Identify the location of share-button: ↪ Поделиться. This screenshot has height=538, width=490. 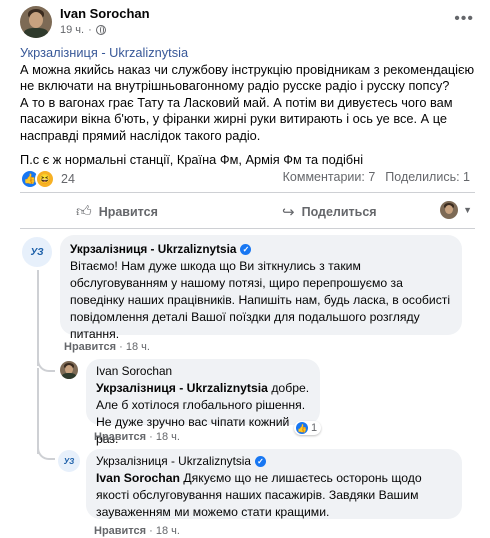
(329, 212).